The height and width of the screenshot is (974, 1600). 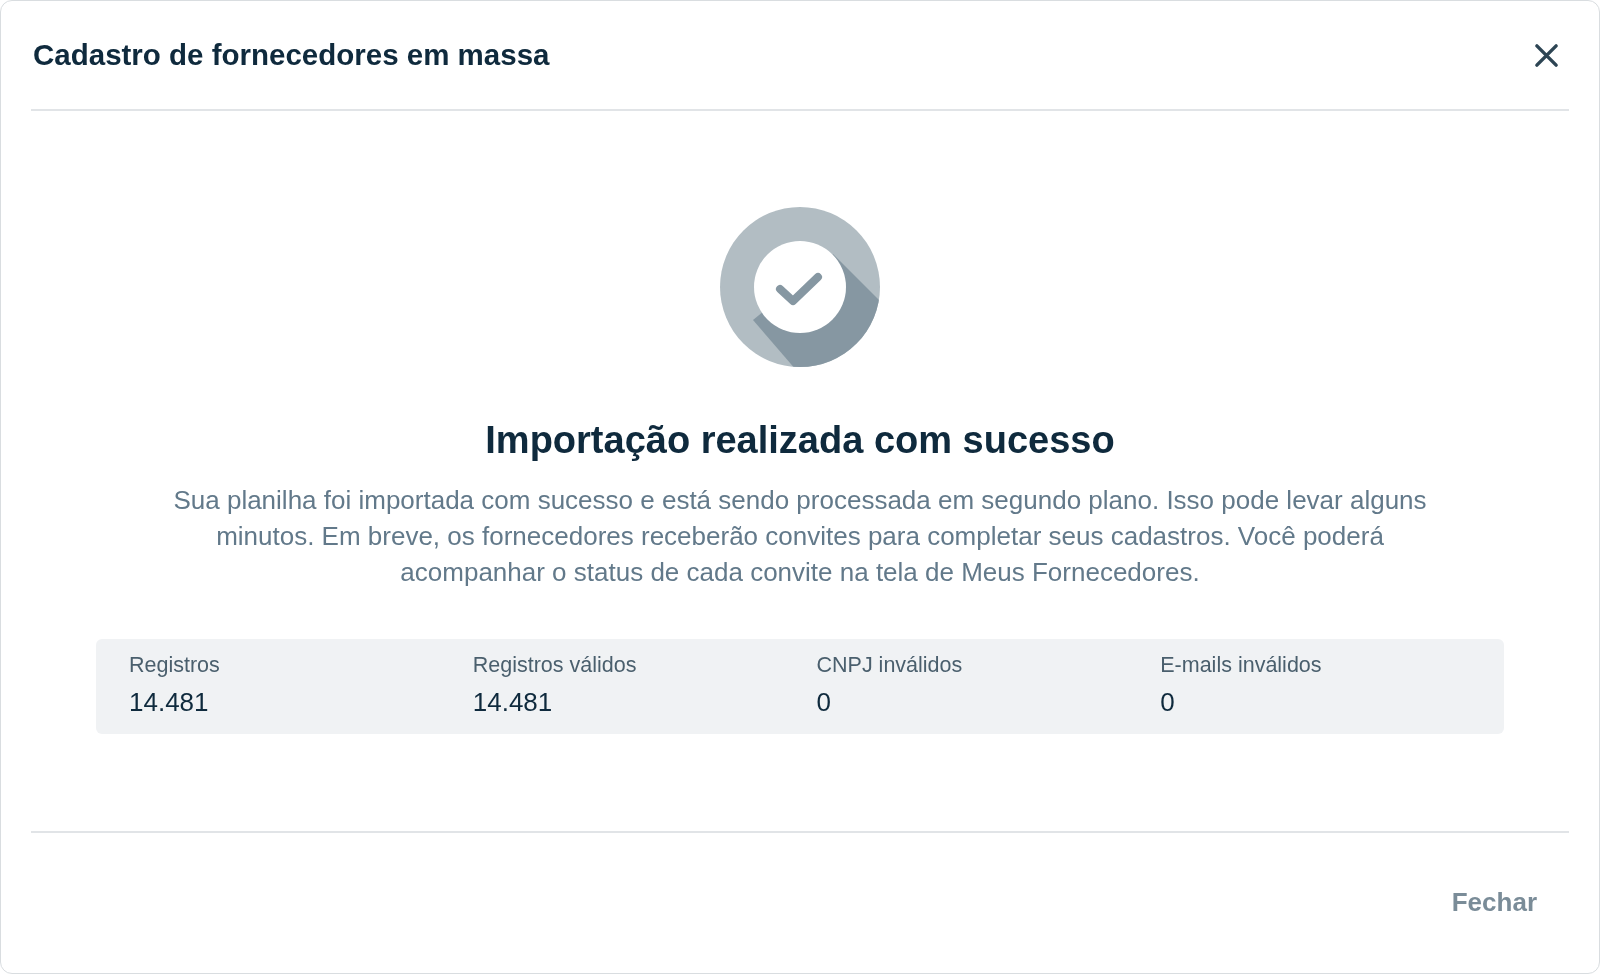 What do you see at coordinates (800, 536) in the screenshot?
I see `success-message: Sua planilha foi importada com sucesso e está sendo processada em segundo plano. Isso pode levar alguns minutos. Em breve, os fornecedores receberão convites para completar seus cadastros. Você poderá acompanhar o status de cada convite na tela de Meus Fornecedores.` at bounding box center [800, 536].